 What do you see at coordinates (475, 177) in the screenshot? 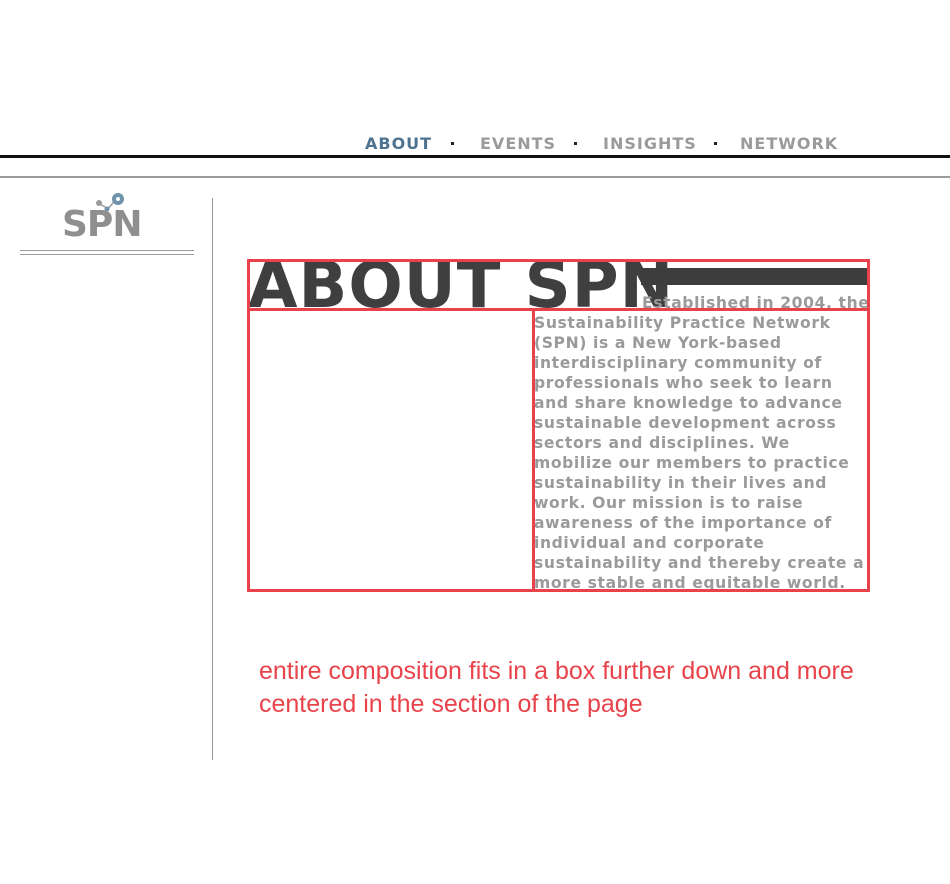
I see `header-rule-secondary` at bounding box center [475, 177].